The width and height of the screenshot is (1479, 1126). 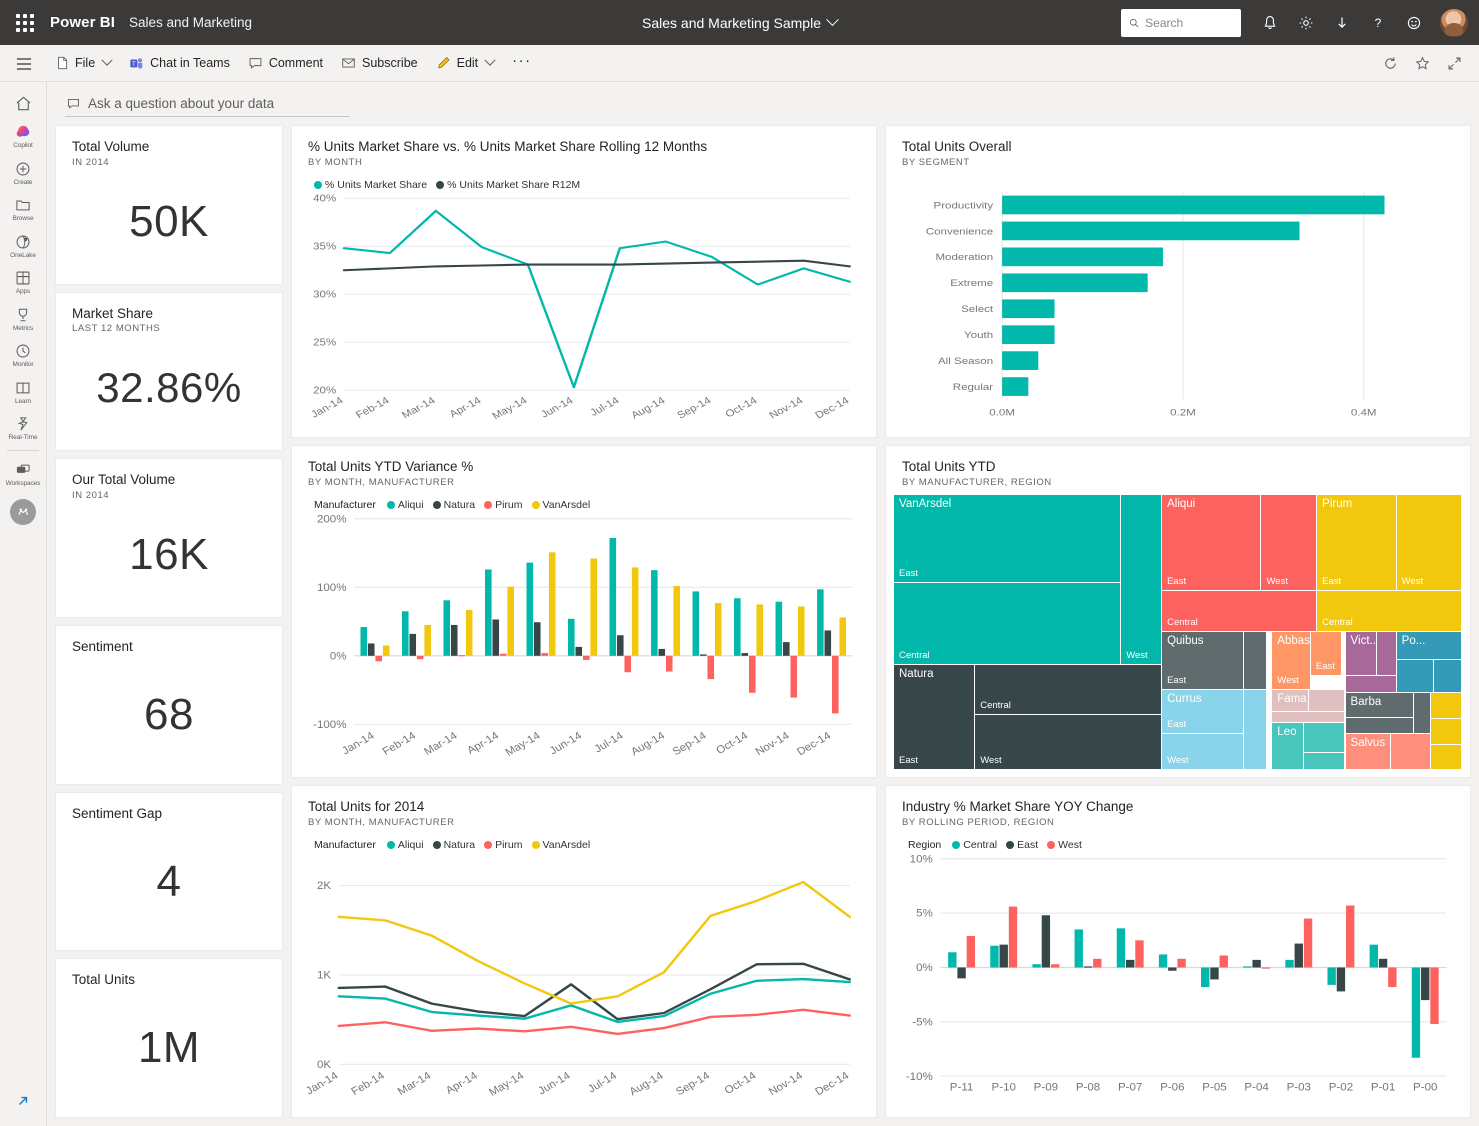 I want to click on toolbar-item-file: File, so click(x=83, y=63).